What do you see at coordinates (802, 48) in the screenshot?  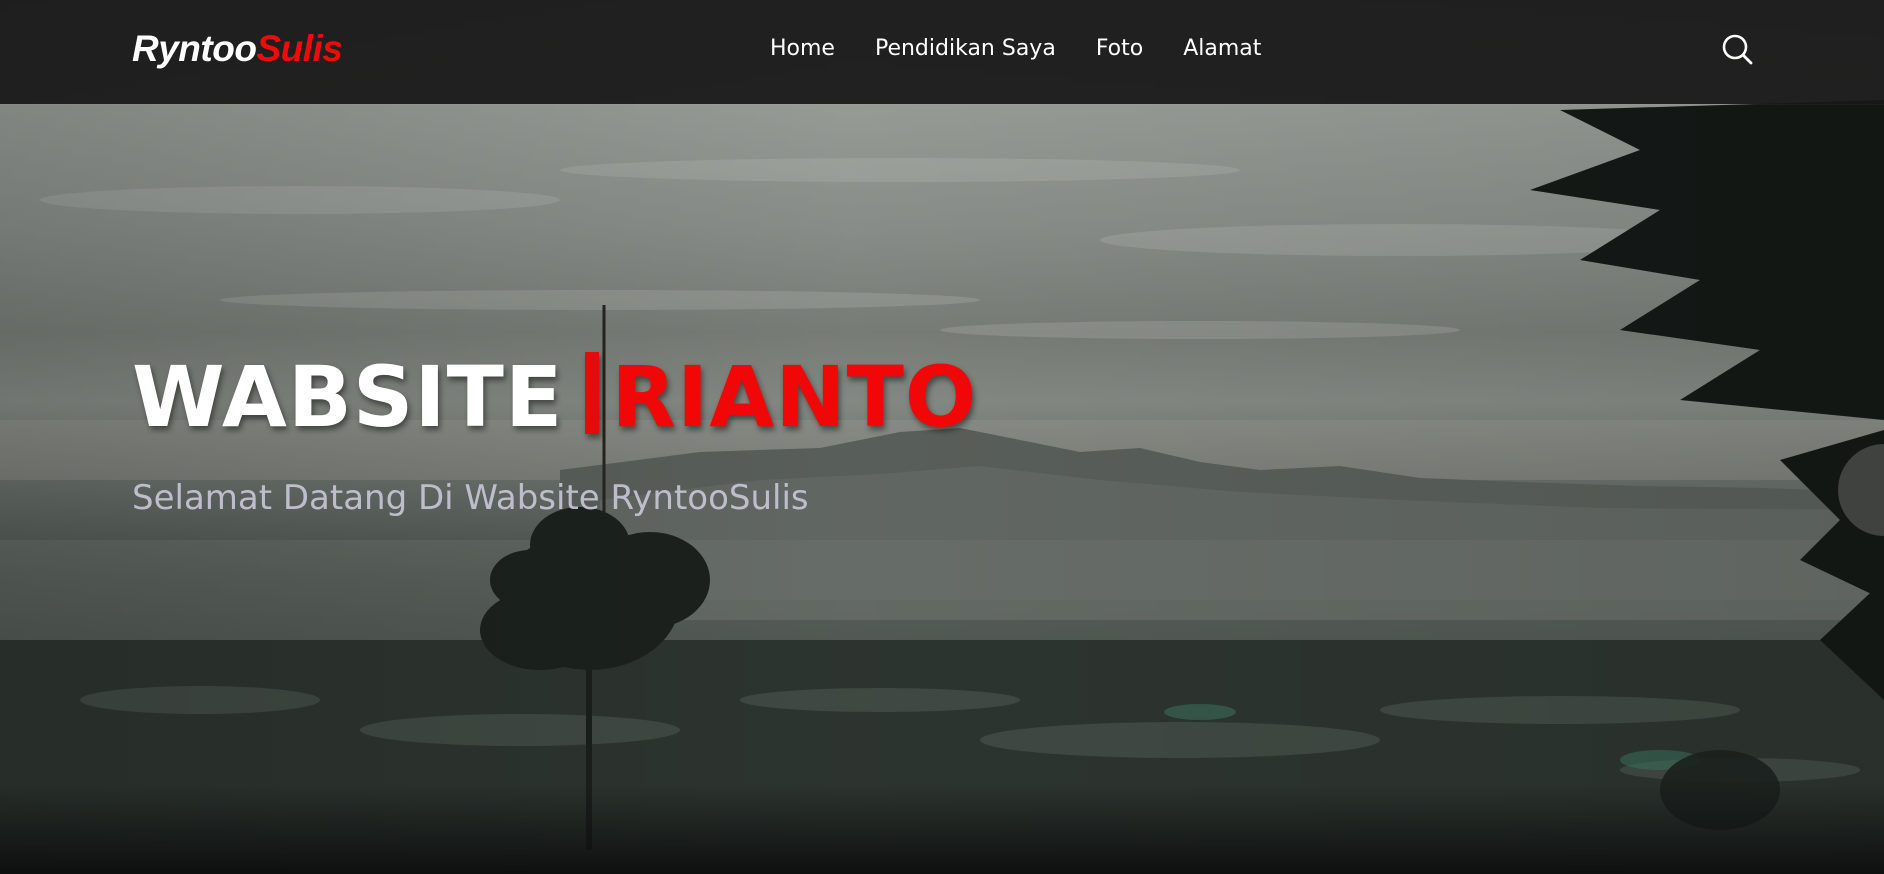 I see `nav-item-home: Home` at bounding box center [802, 48].